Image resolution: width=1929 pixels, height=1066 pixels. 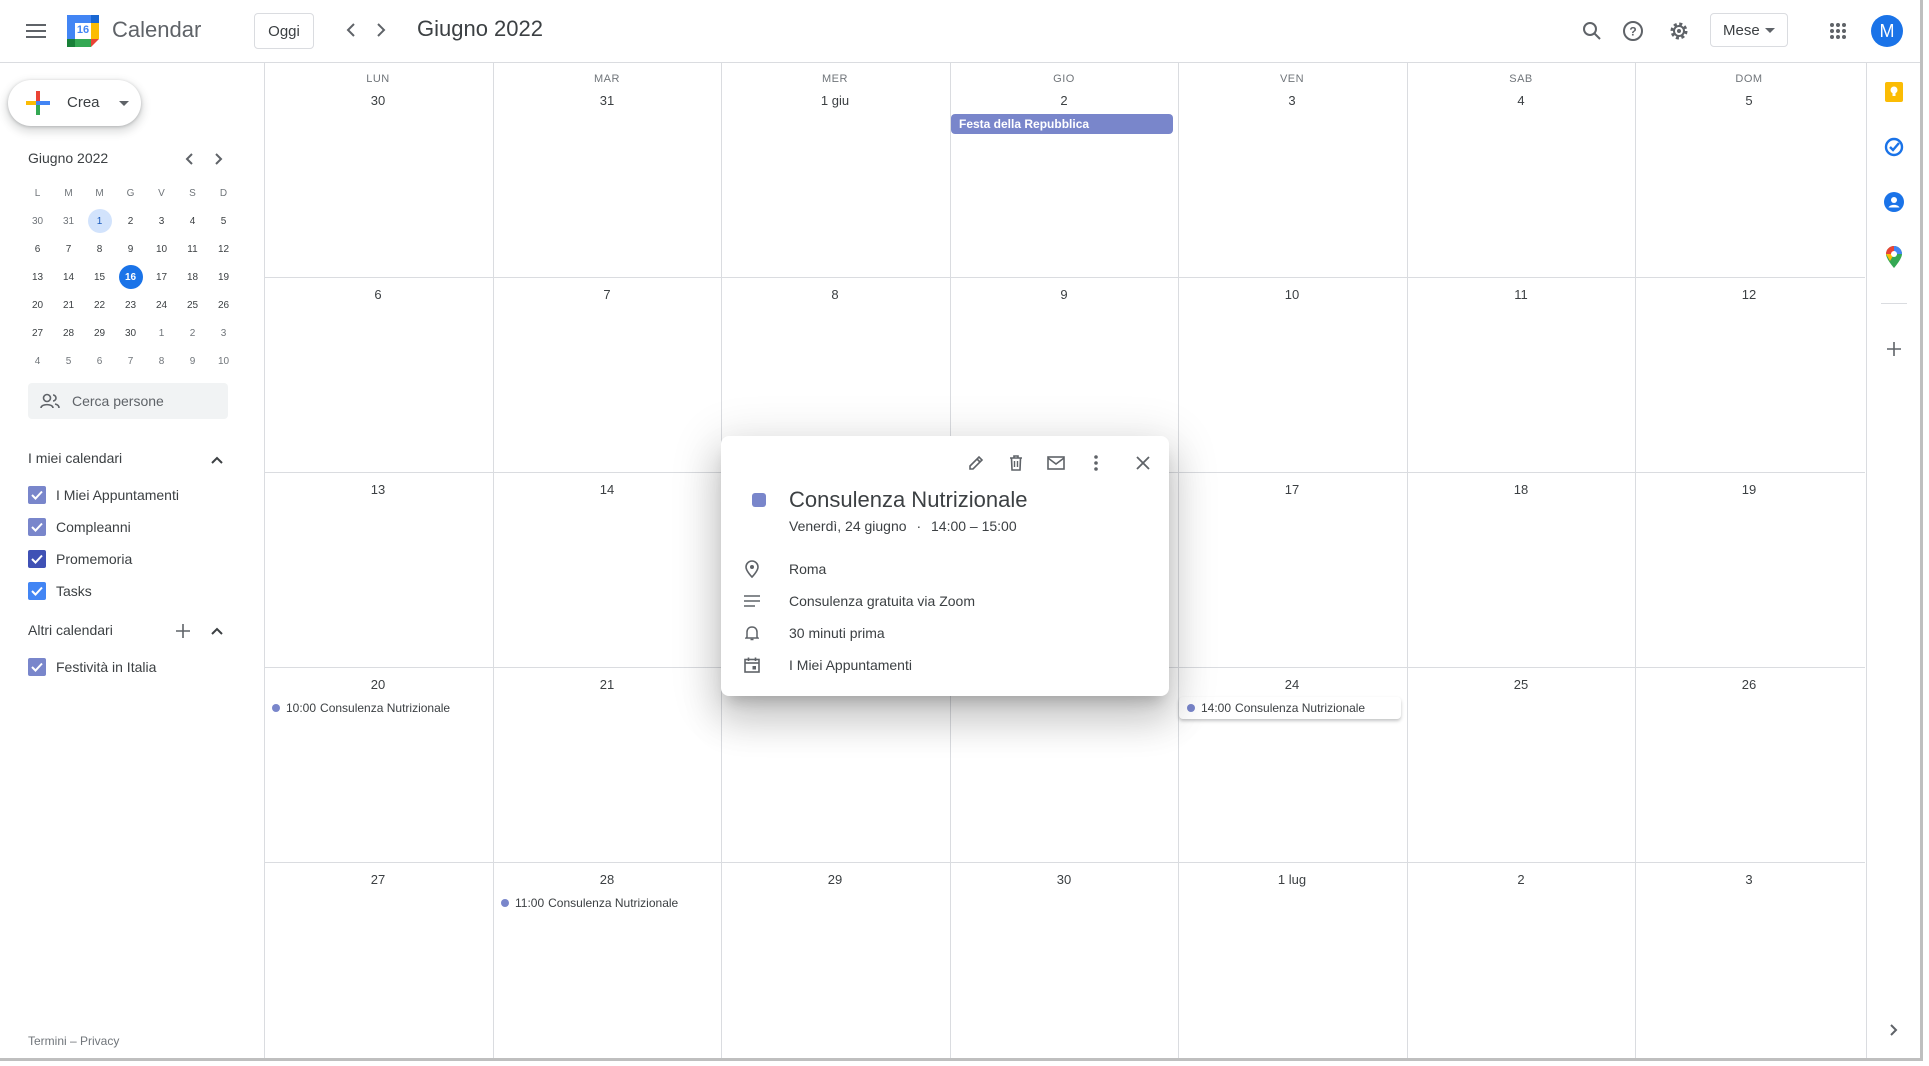 I want to click on day-number: 4, so click(x=1521, y=100).